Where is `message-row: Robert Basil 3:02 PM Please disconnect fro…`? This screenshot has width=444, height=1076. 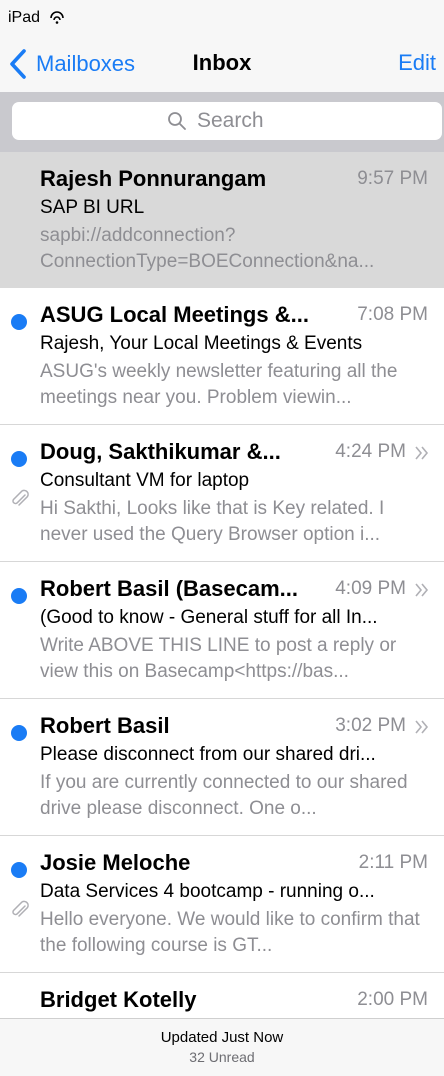
message-row: Robert Basil 3:02 PM Please disconnect fro… is located at coordinates (222, 767).